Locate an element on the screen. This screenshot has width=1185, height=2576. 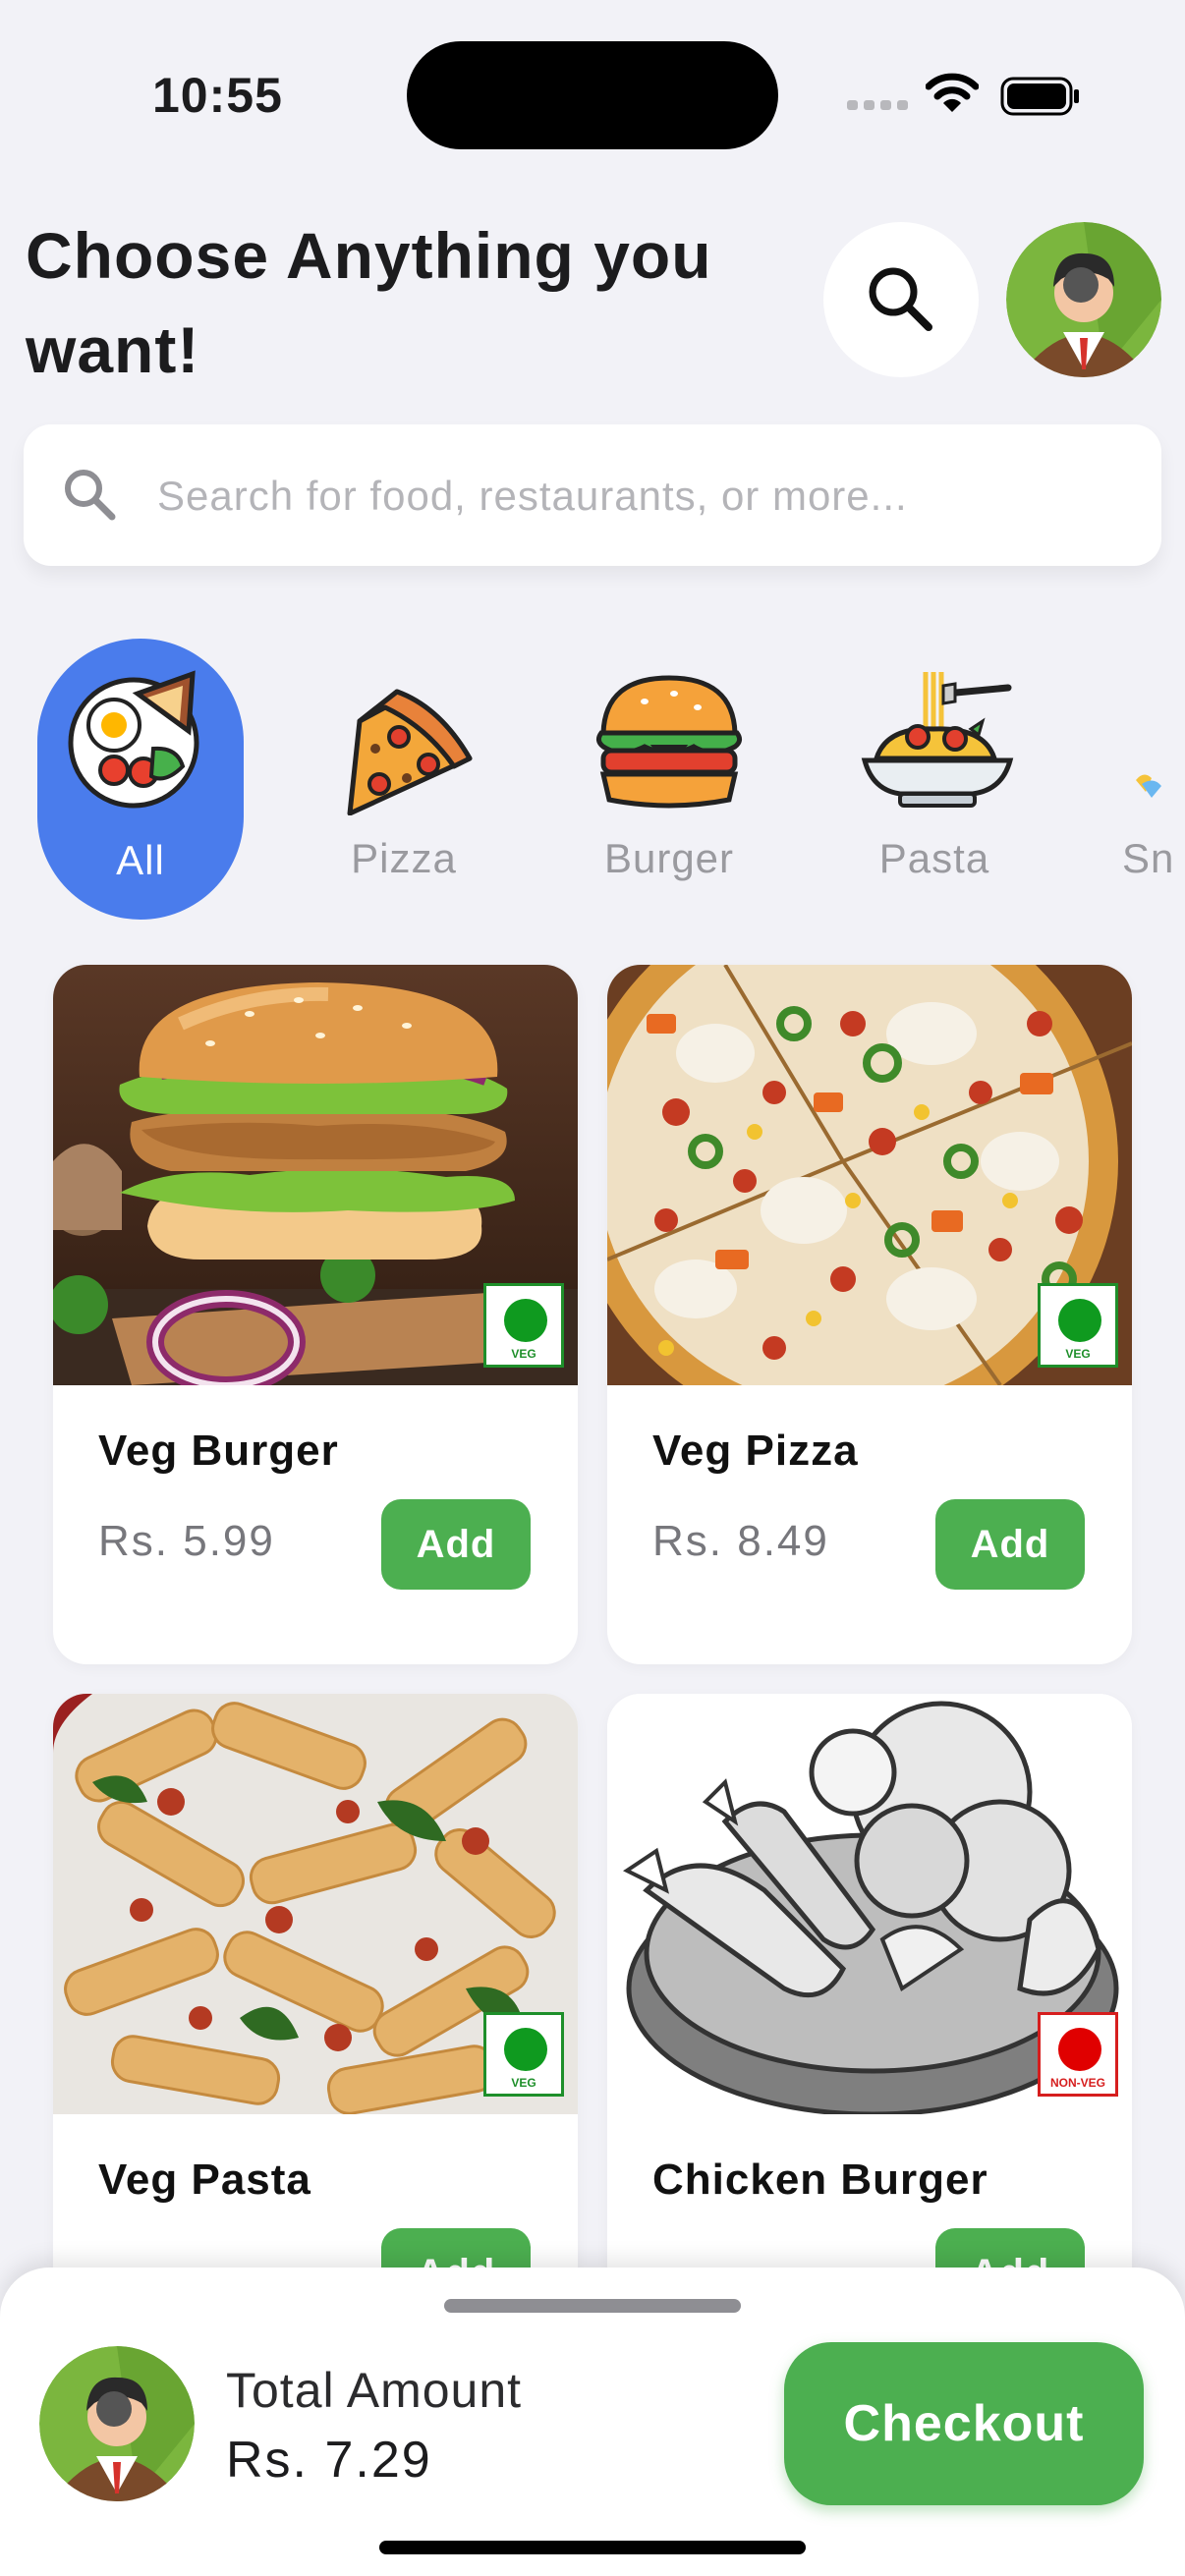
non-veg-badge: NON-VEG is located at coordinates (1078, 2054).